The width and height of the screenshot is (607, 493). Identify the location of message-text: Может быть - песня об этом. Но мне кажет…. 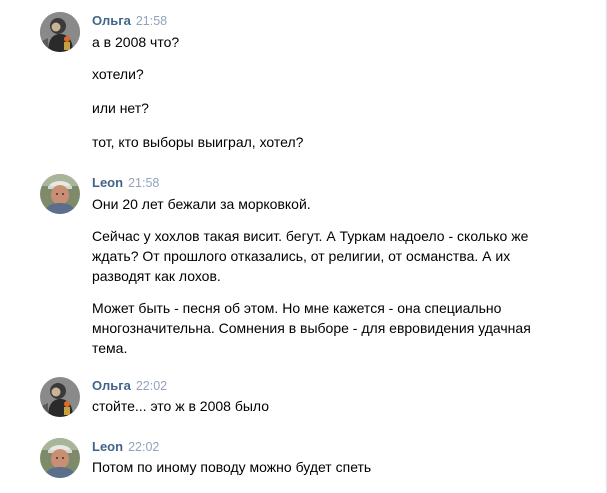
(311, 328).